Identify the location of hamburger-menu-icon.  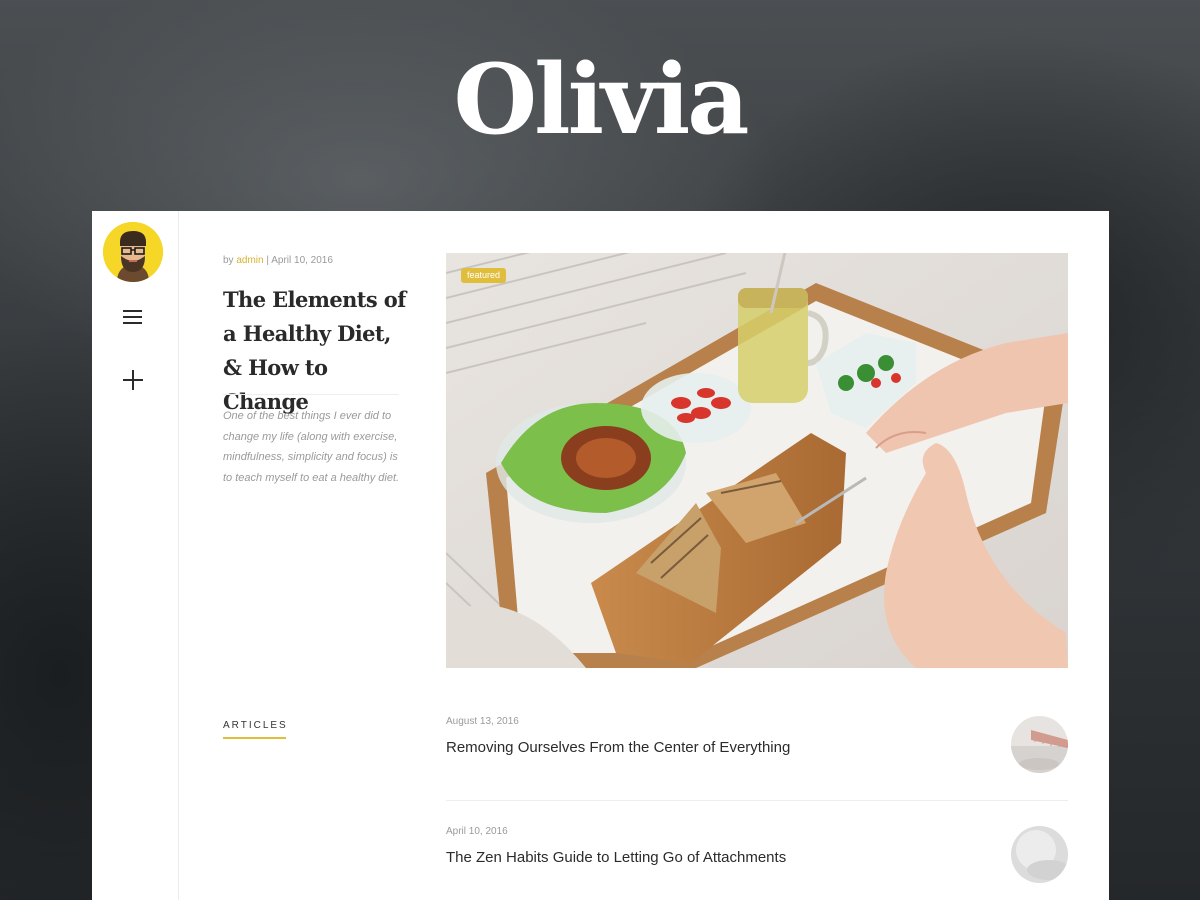
(133, 317).